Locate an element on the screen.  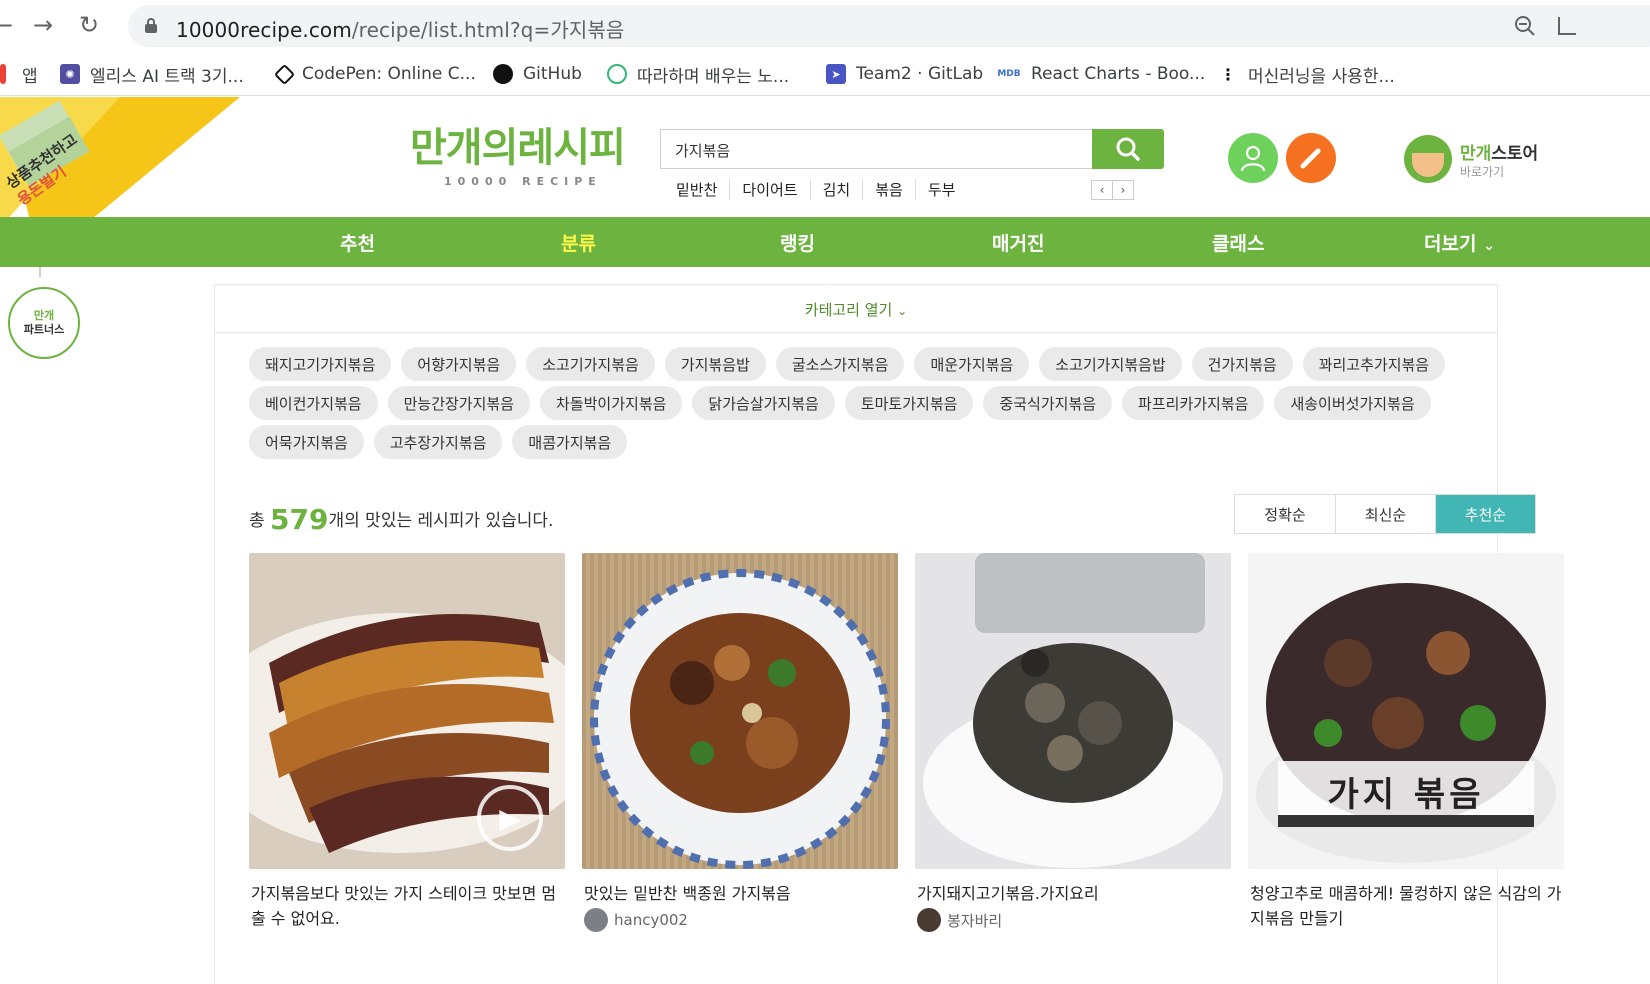
store-sub-label: 바로가기 is located at coordinates (1482, 172).